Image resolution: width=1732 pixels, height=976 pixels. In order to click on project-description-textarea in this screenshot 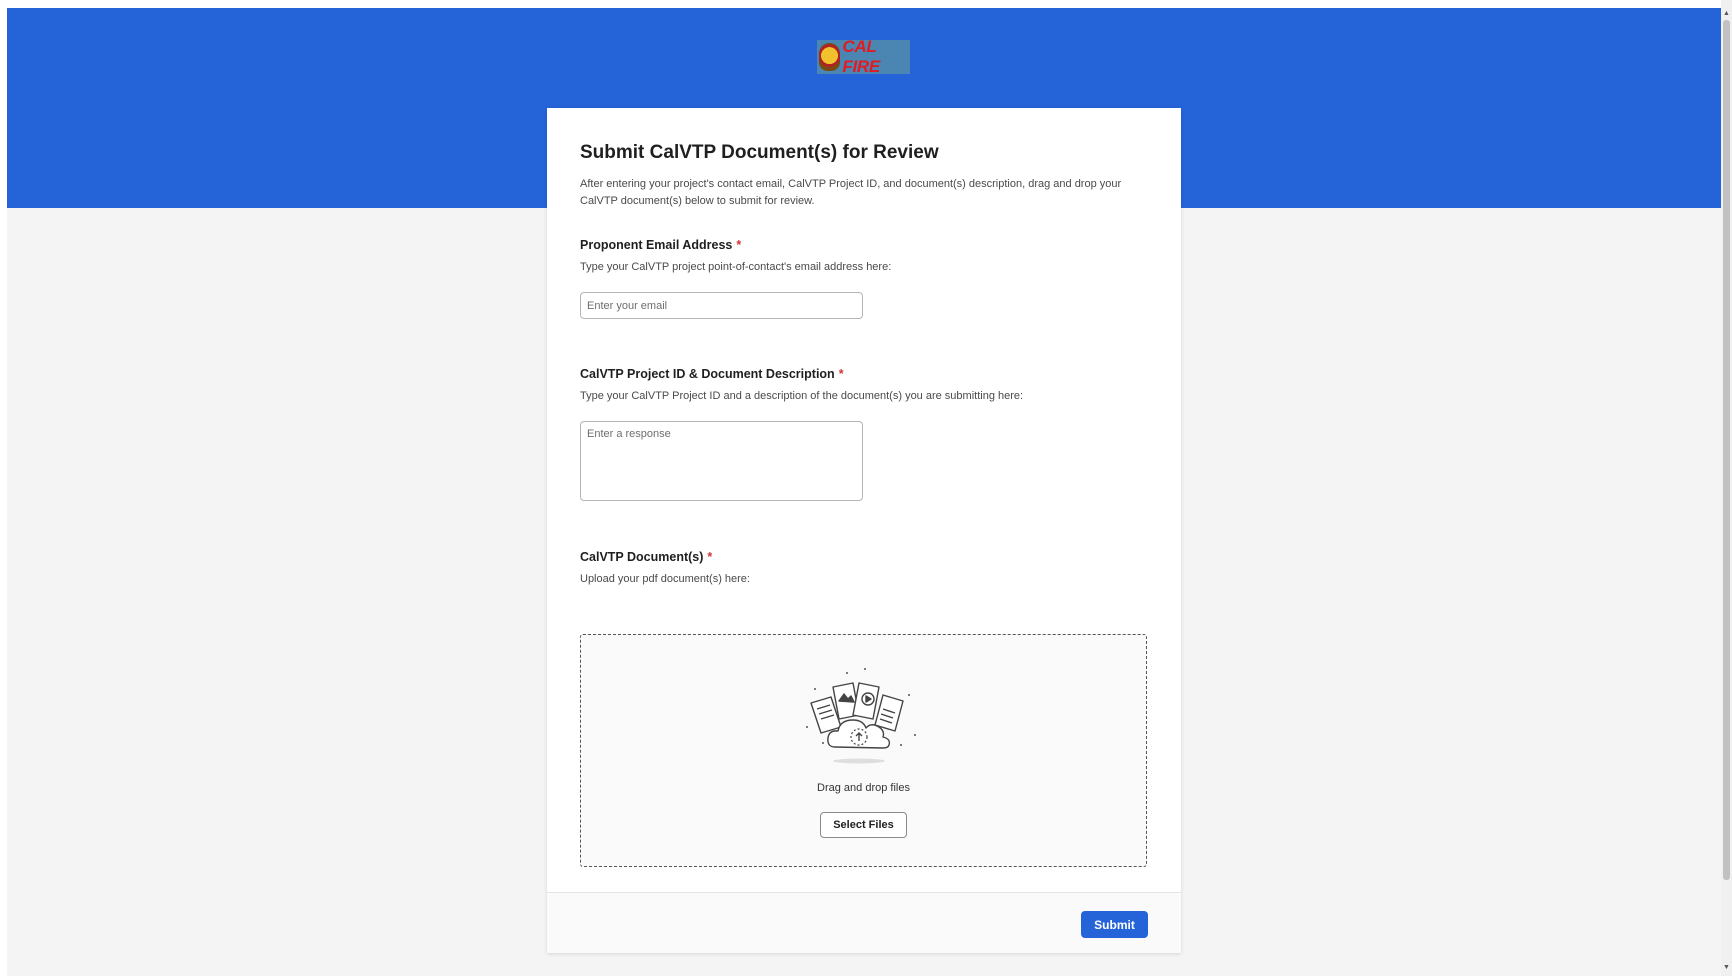, I will do `click(721, 461)`.